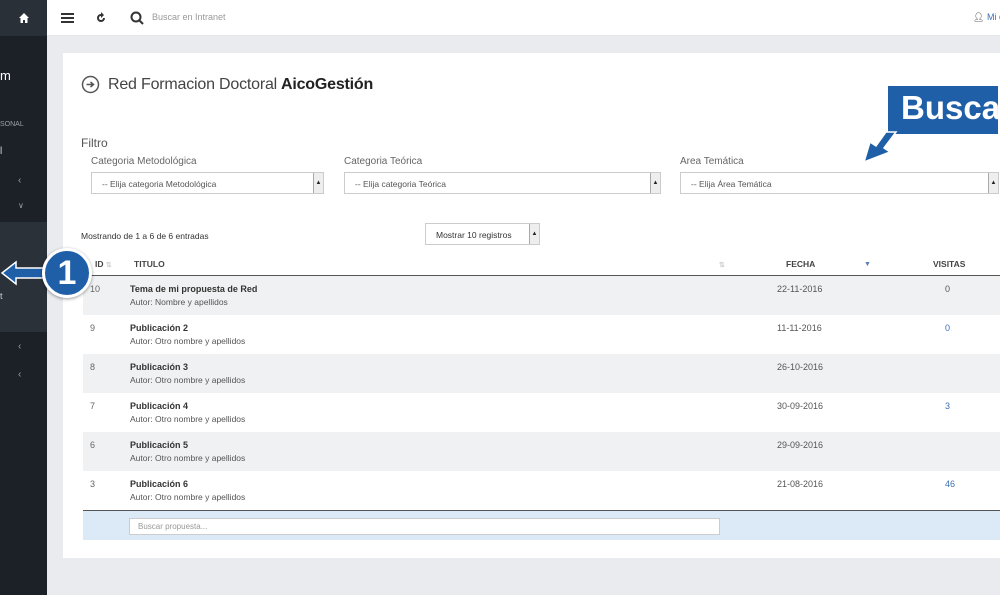 Image resolution: width=1000 pixels, height=595 pixels. Describe the element at coordinates (979, 17) in the screenshot. I see `user-icon: 👤︎` at that location.